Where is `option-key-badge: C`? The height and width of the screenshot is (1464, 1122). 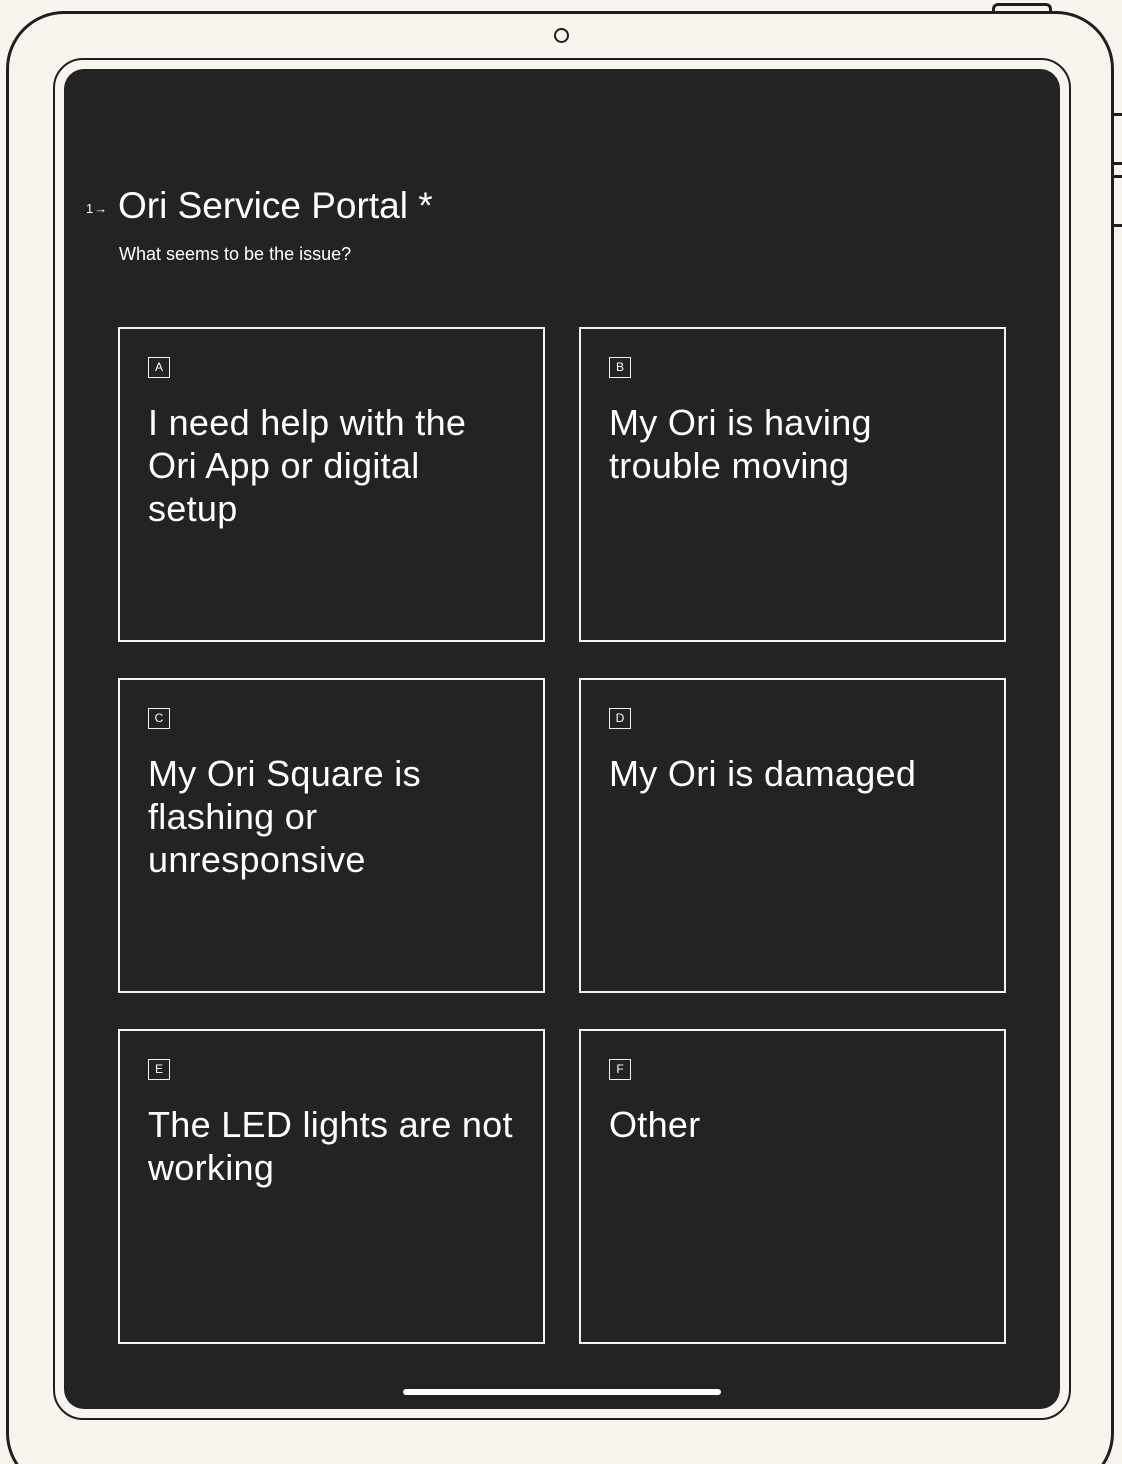
option-key-badge: C is located at coordinates (159, 718).